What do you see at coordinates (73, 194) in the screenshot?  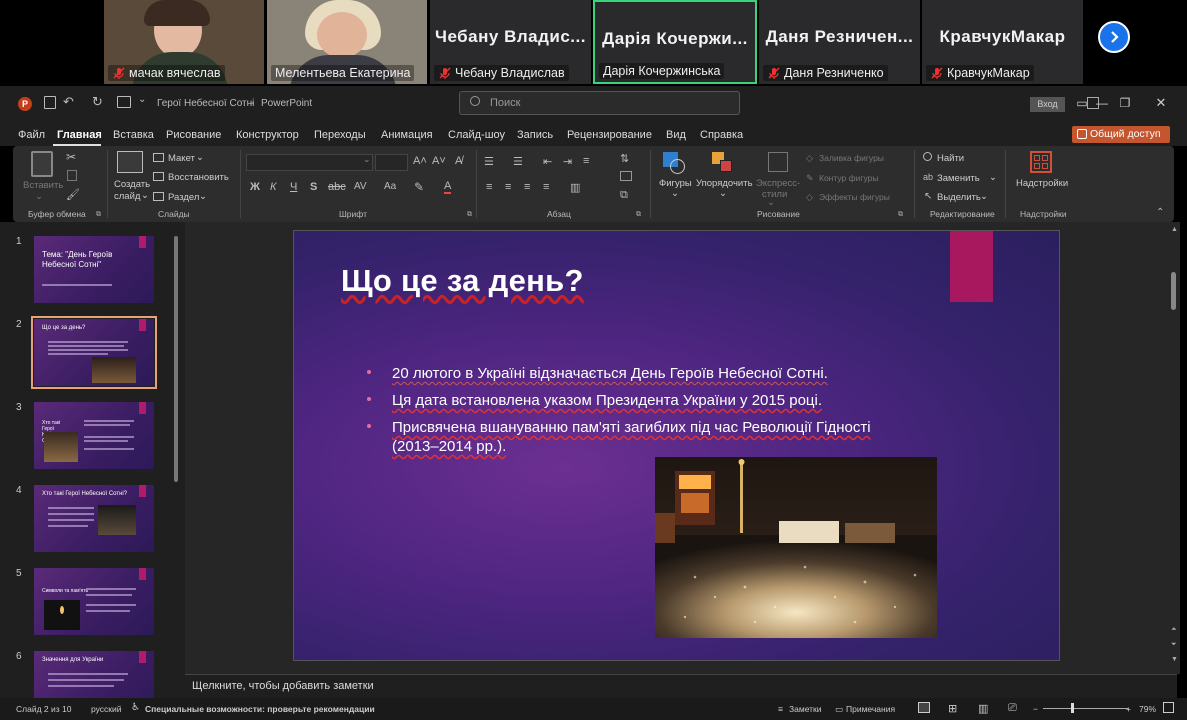 I see `format-painter-icon: 🖌` at bounding box center [73, 194].